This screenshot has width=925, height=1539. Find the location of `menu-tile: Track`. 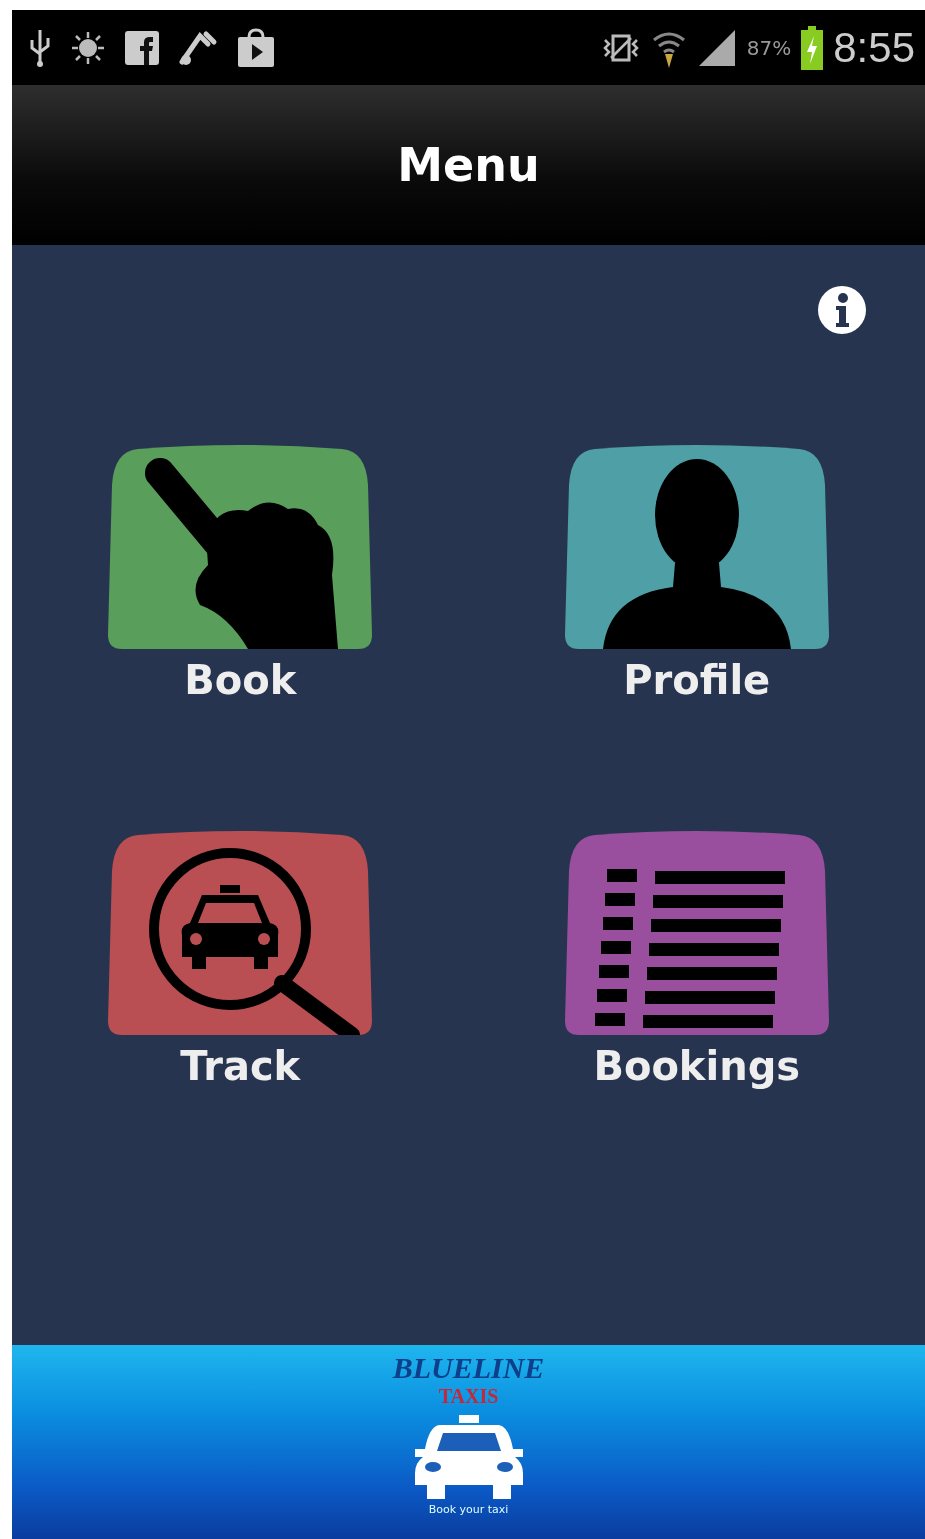

menu-tile: Track is located at coordinates (240, 960).